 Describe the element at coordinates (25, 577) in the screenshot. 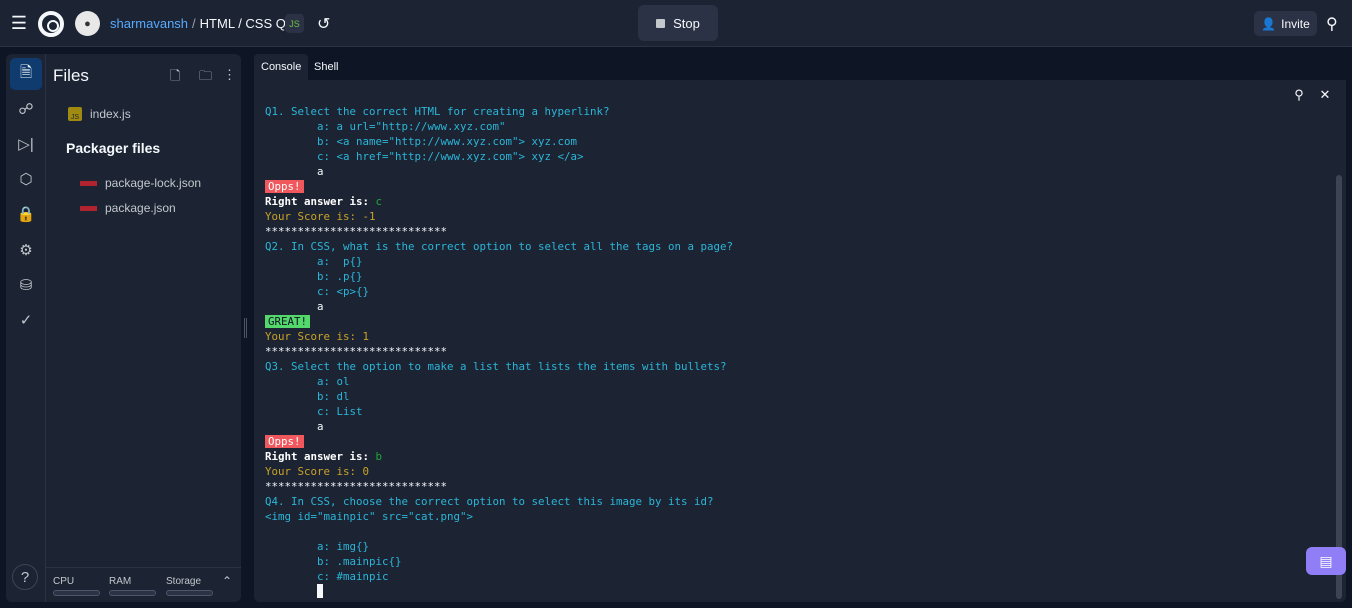

I see `help-icon: ?` at that location.